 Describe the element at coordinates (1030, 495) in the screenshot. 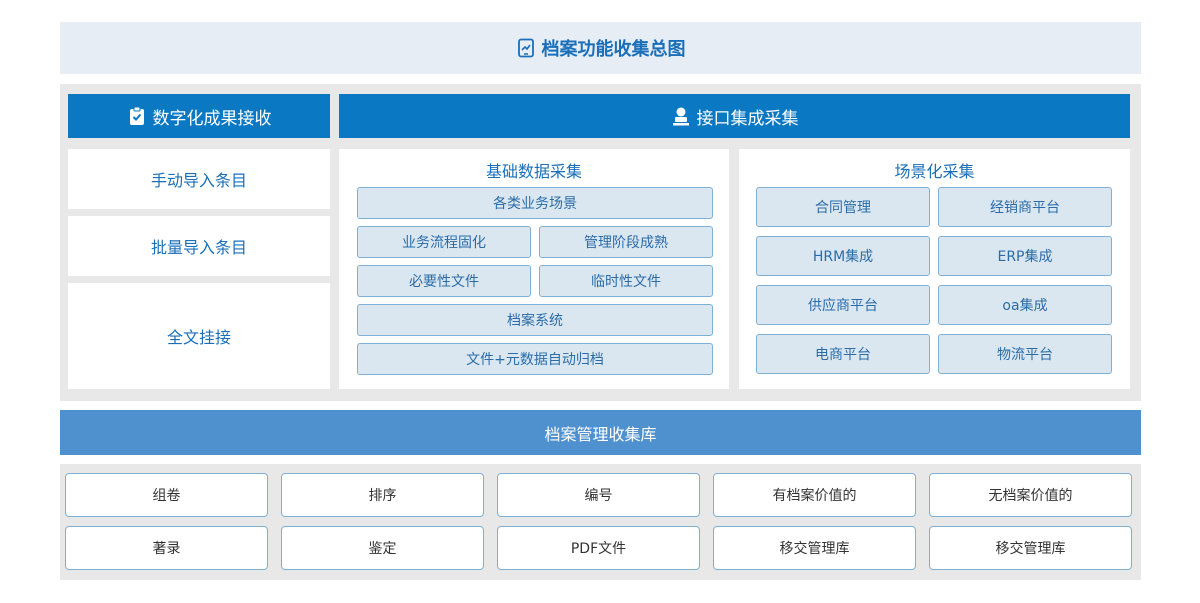

I see `library-item-not-valuable: 无档案价值的` at that location.